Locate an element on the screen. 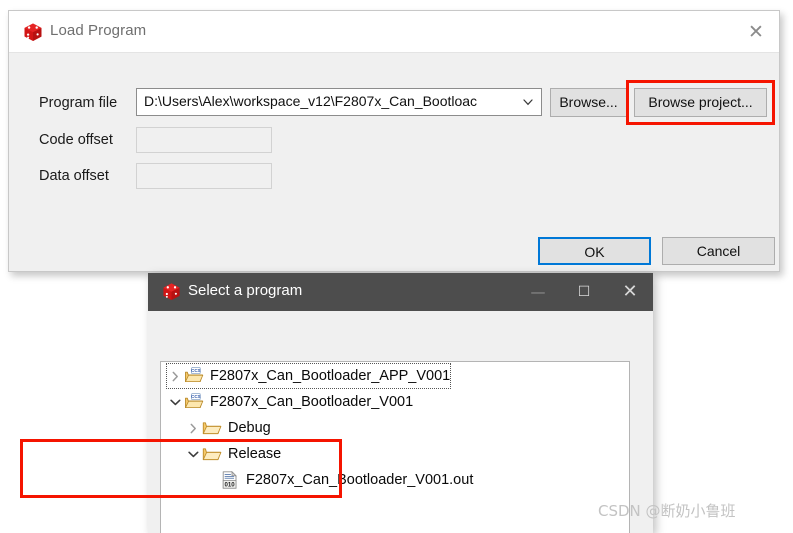  tree-arrow-spacer is located at coordinates (211, 480).